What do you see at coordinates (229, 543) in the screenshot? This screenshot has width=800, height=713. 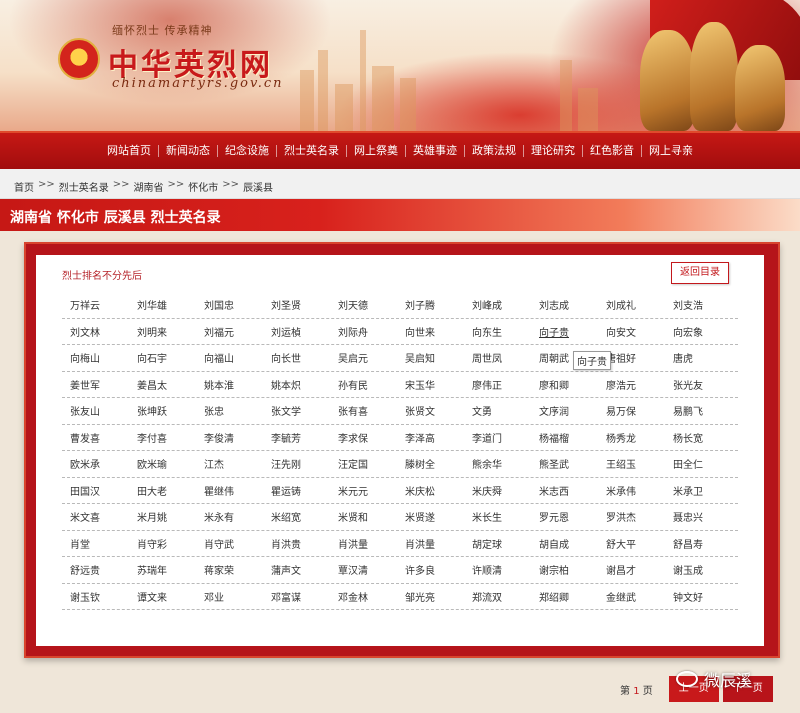 I see `martyr-name-link: 肖守武` at bounding box center [229, 543].